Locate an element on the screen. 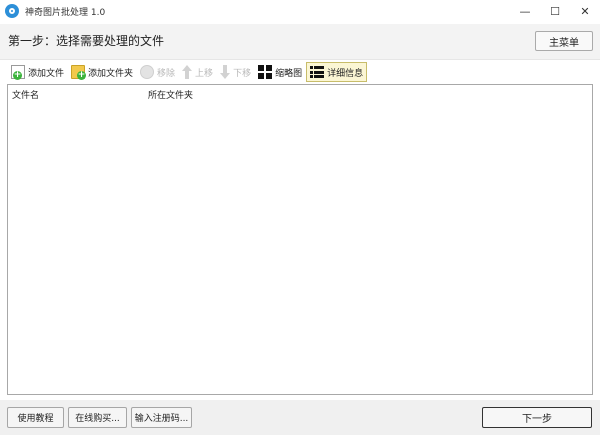  minimize-button: — is located at coordinates (525, 11).